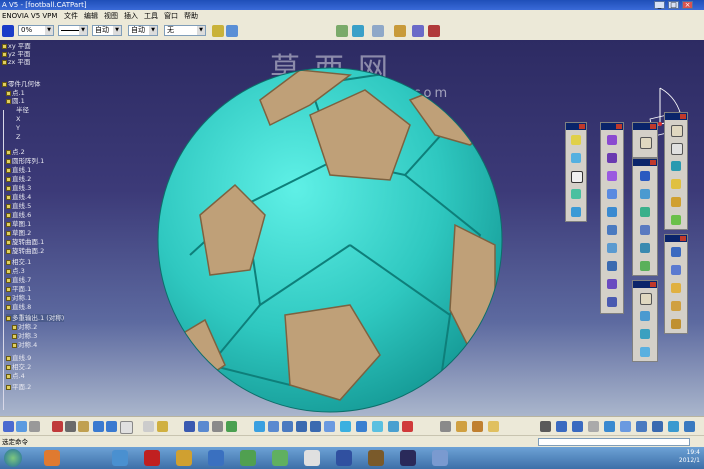 Image resolution: width=704 pixels, height=469 pixels. Describe the element at coordinates (15, 101) in the screenshot. I see `tree-node: 圆.1` at that location.